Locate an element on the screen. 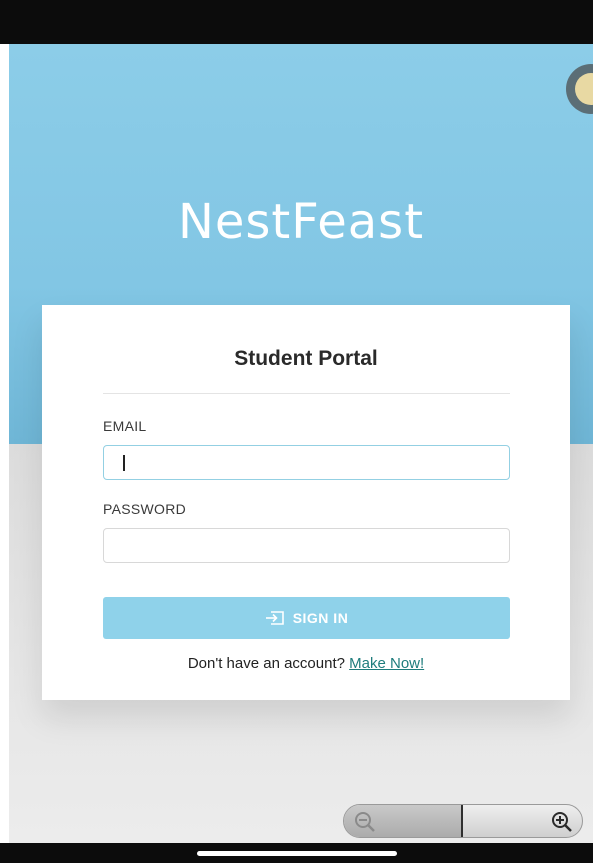 This screenshot has width=593, height=863. zoom-in-button is located at coordinates (522, 821).